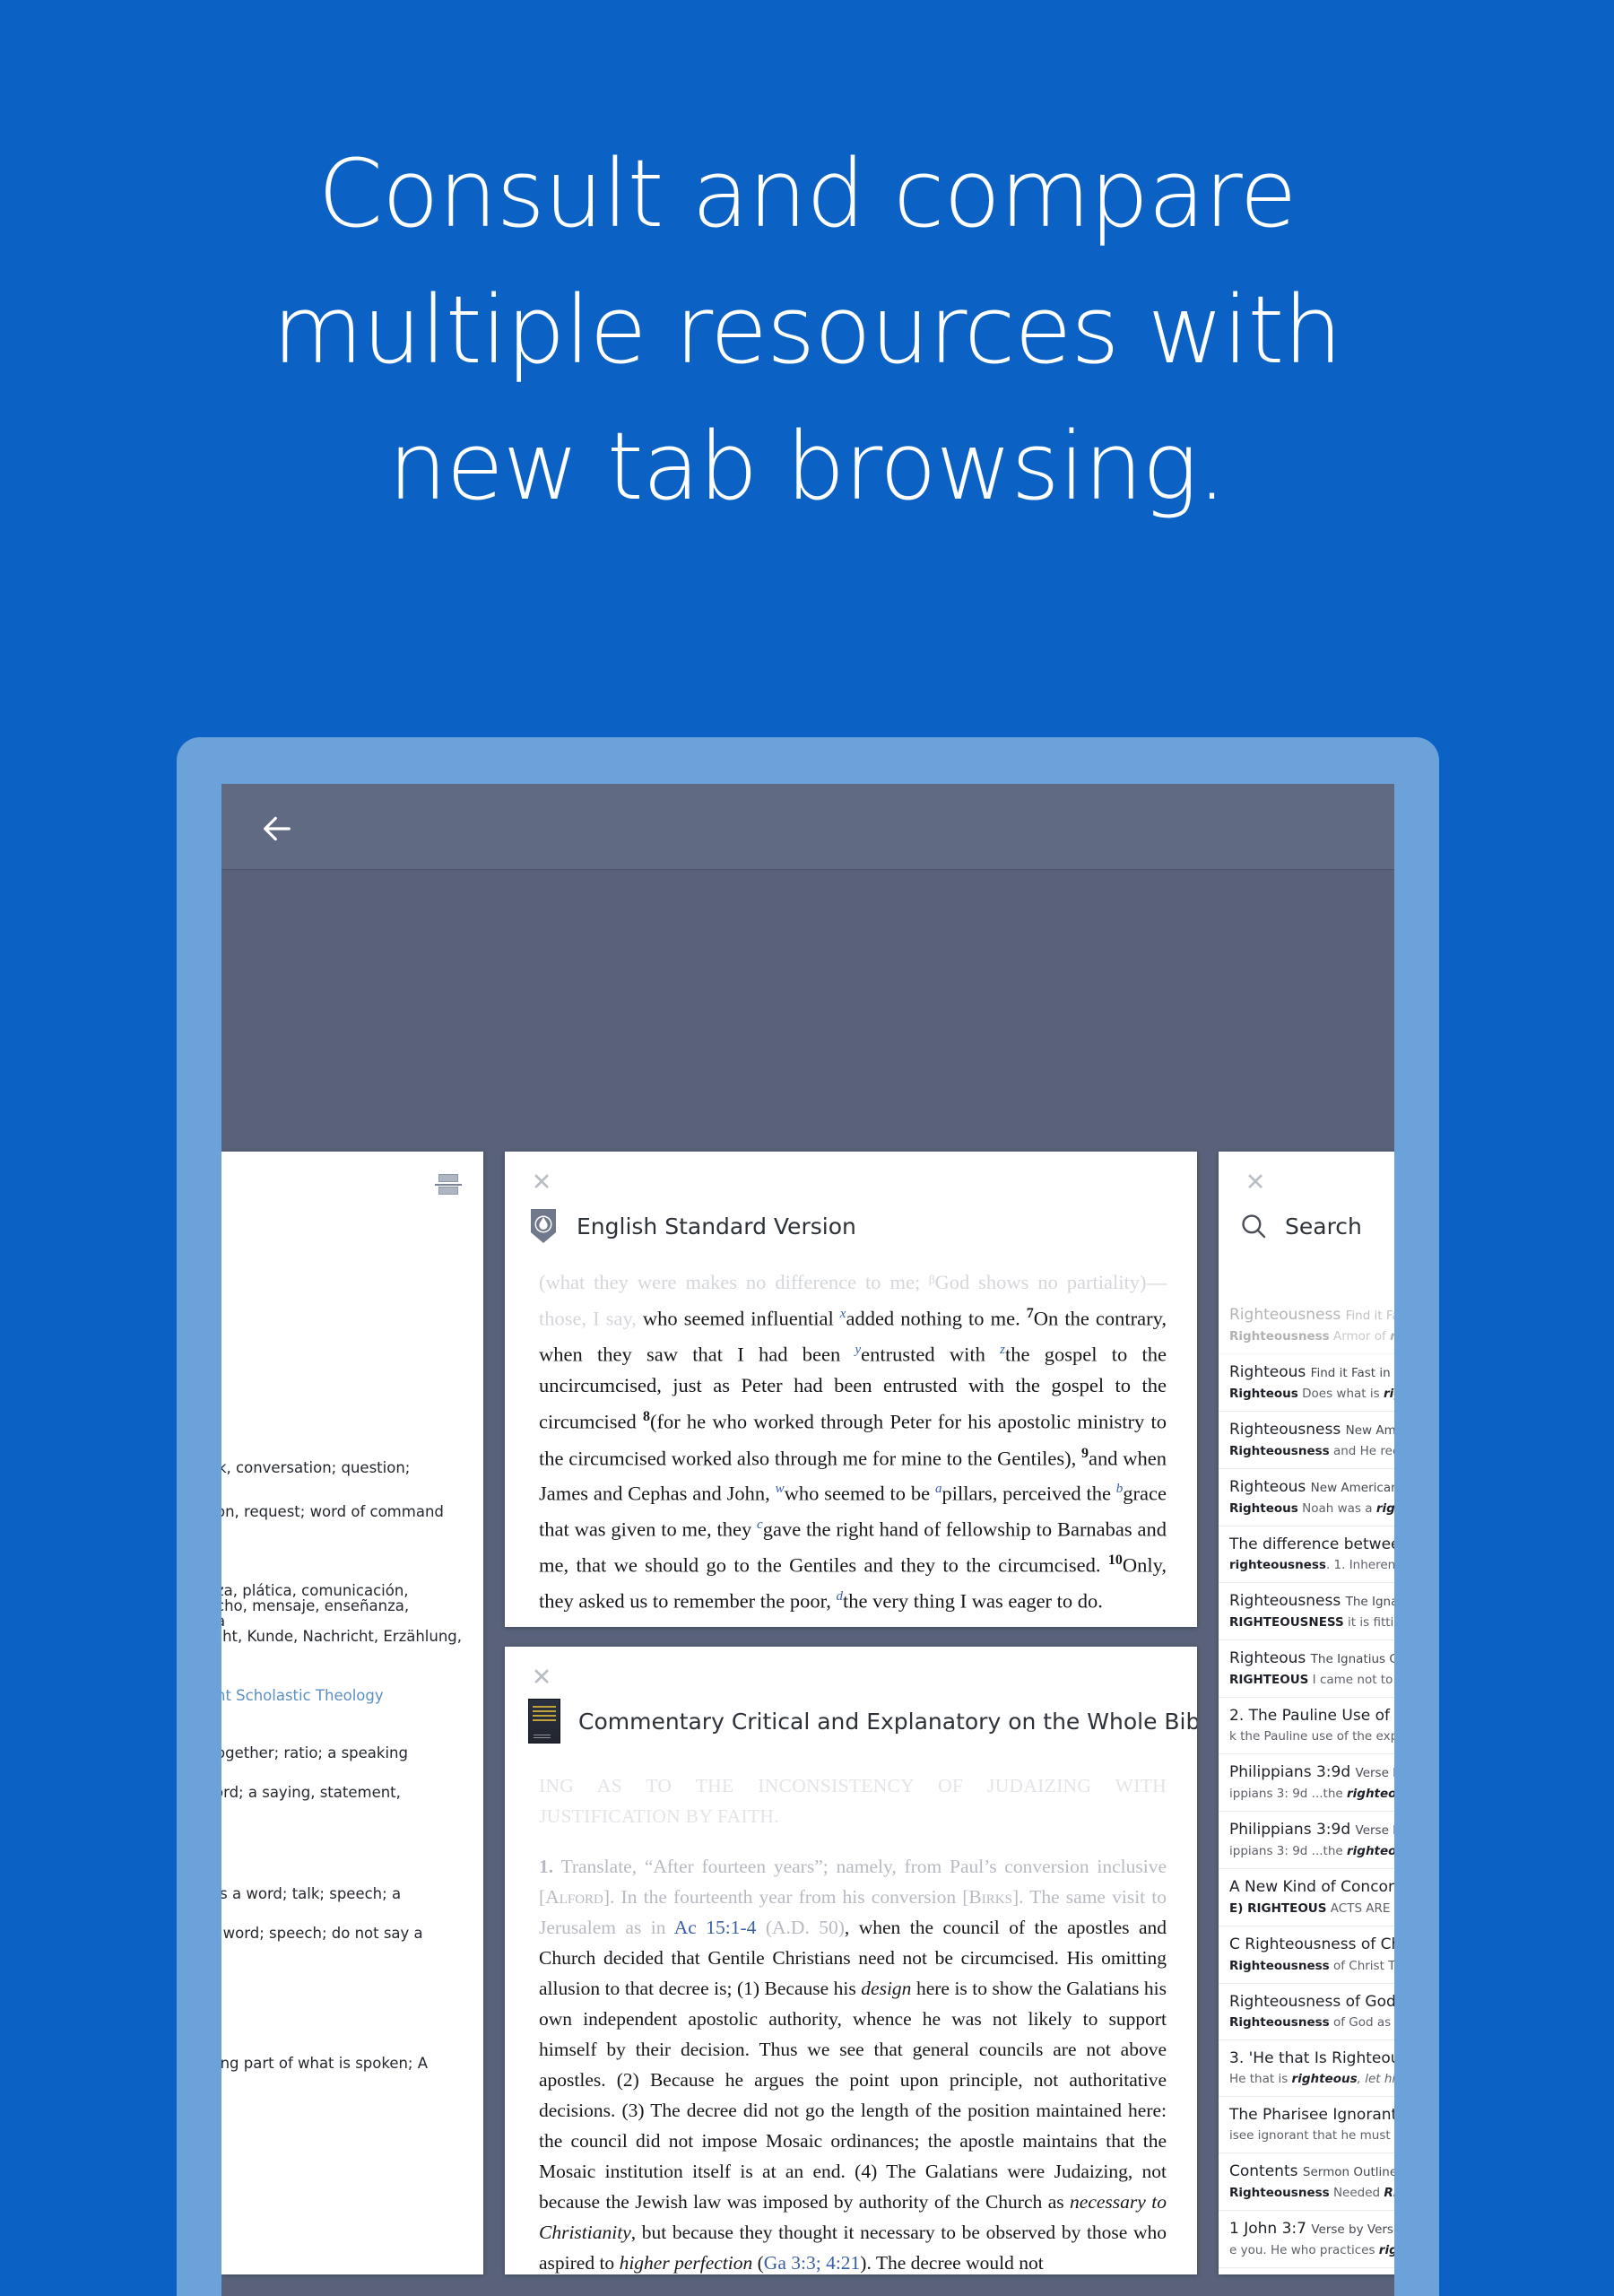  I want to click on search-result-snippet: e you. He who practices righteousness, so click(1311, 2250).